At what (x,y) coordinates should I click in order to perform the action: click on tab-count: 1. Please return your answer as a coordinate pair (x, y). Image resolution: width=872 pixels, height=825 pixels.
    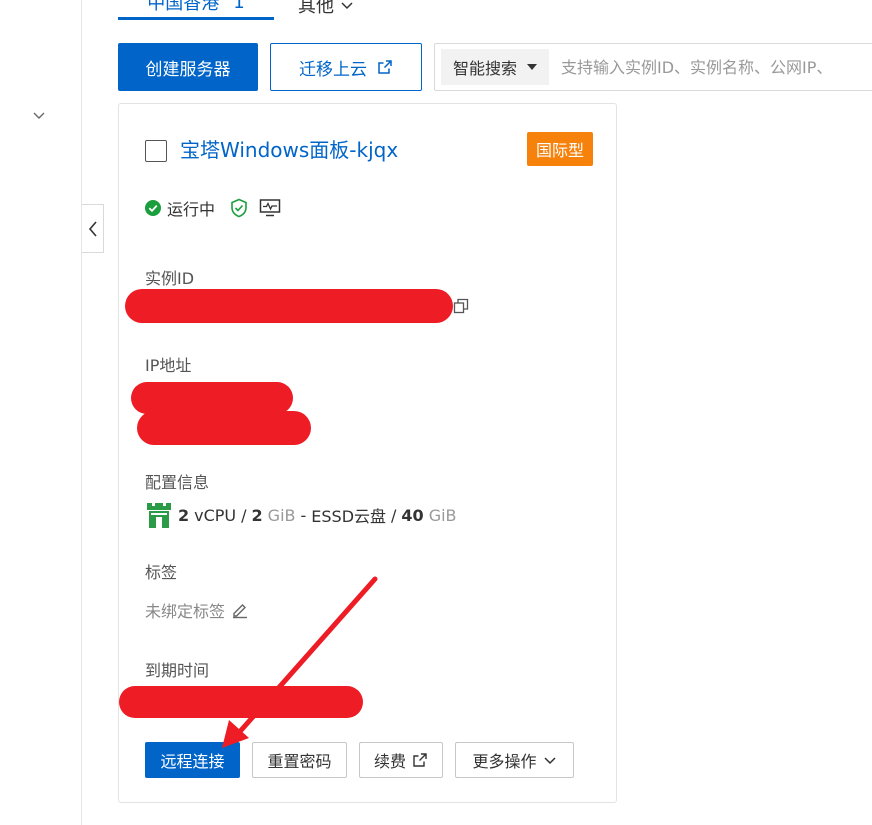
    Looking at the image, I should click on (239, 6).